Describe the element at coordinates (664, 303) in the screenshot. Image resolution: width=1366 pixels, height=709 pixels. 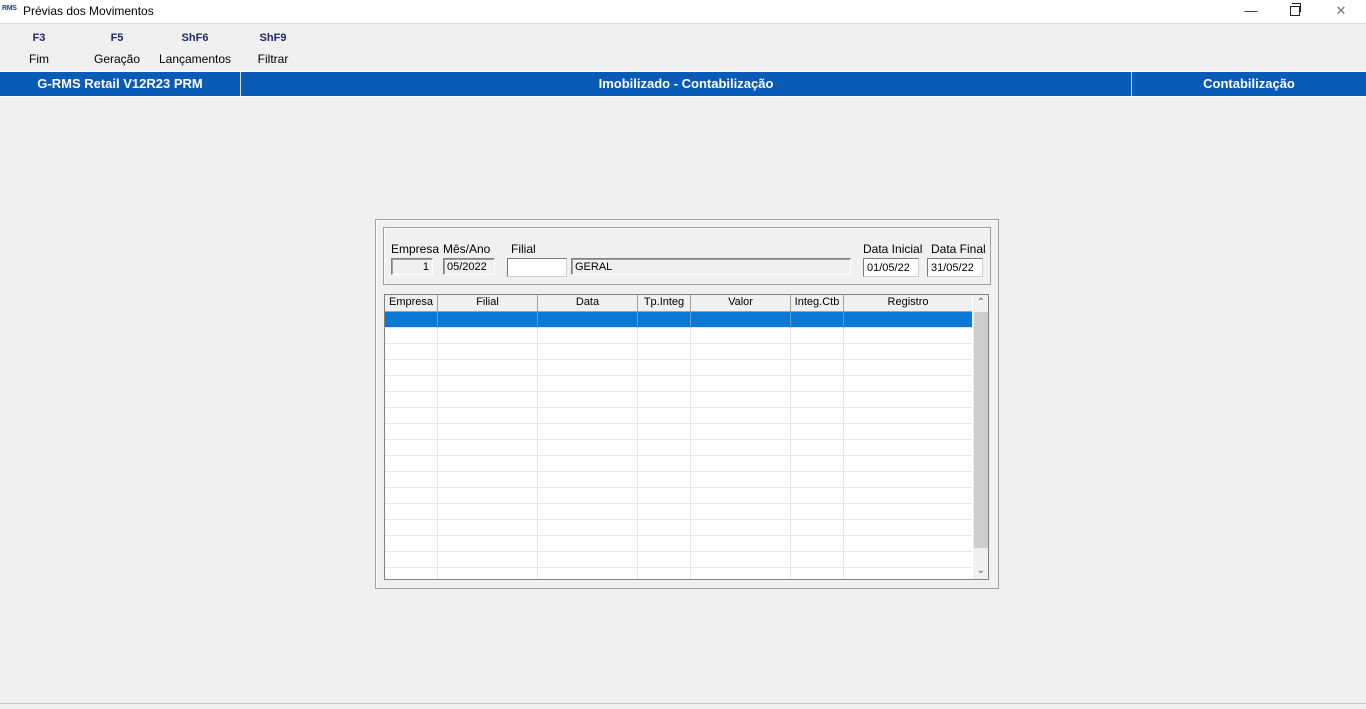
I see `col-tp-integ-header: Tp.Integ` at that location.